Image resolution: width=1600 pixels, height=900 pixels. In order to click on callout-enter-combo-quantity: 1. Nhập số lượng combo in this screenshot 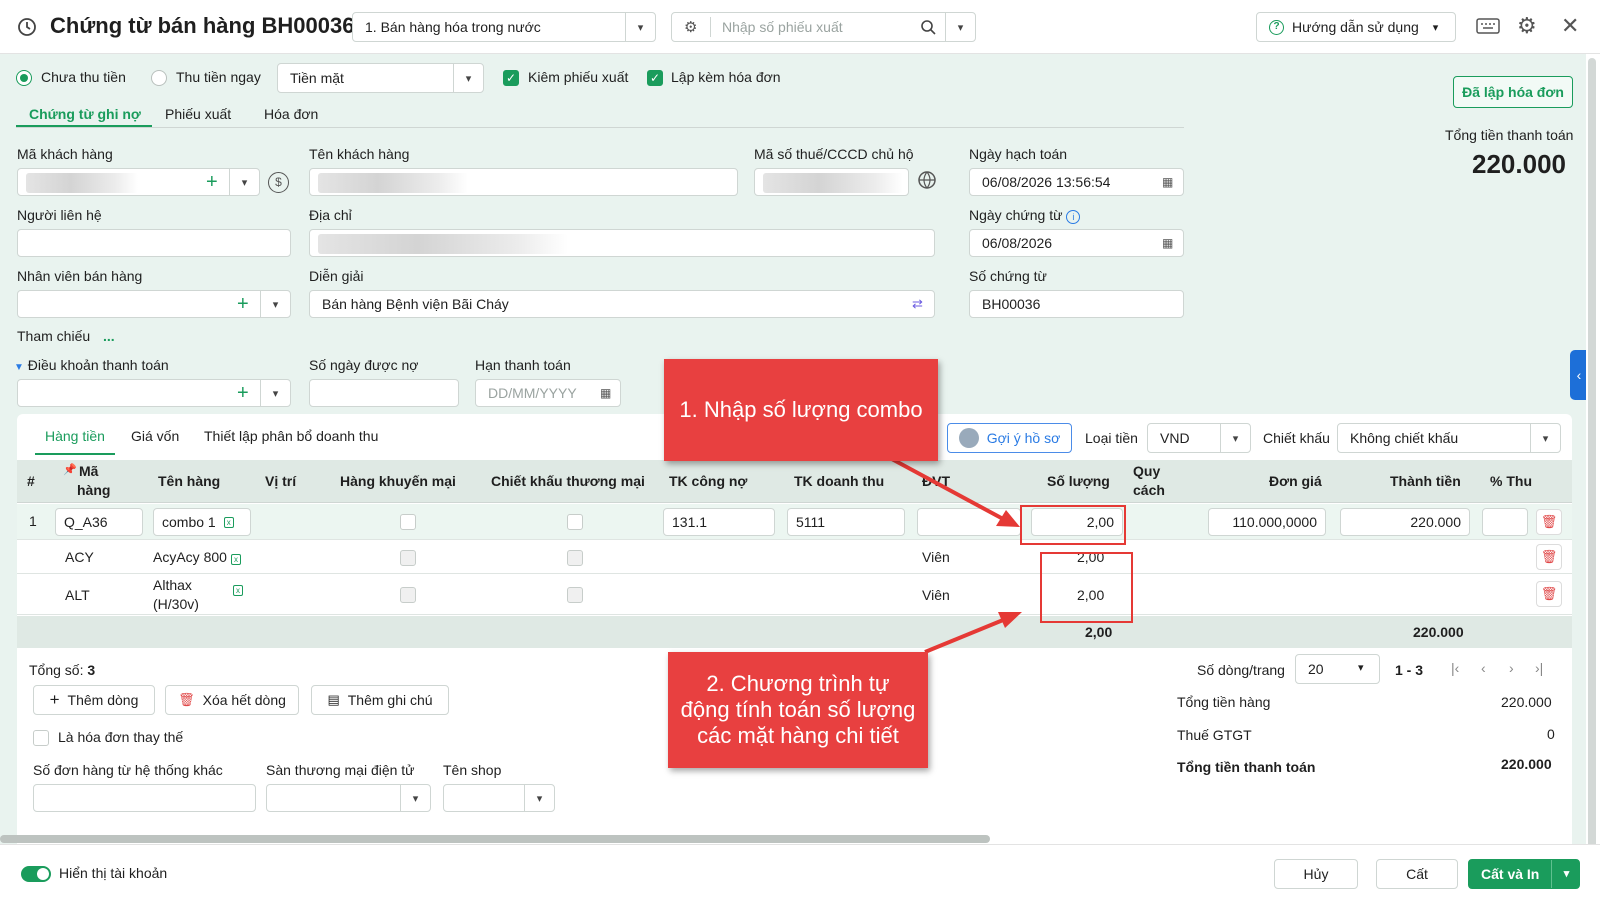, I will do `click(801, 410)`.